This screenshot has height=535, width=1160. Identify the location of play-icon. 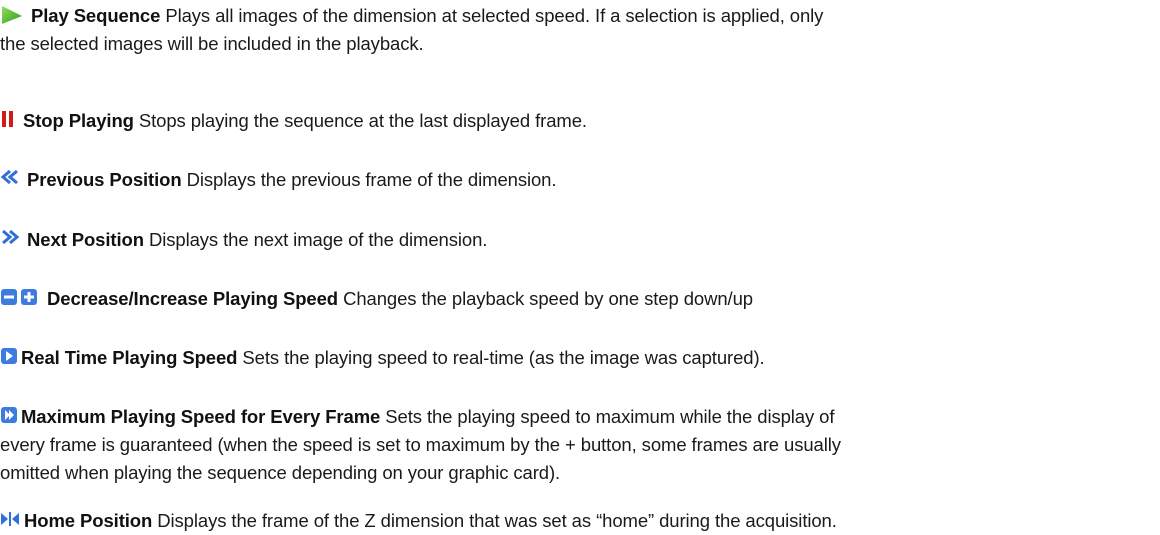
(12, 14).